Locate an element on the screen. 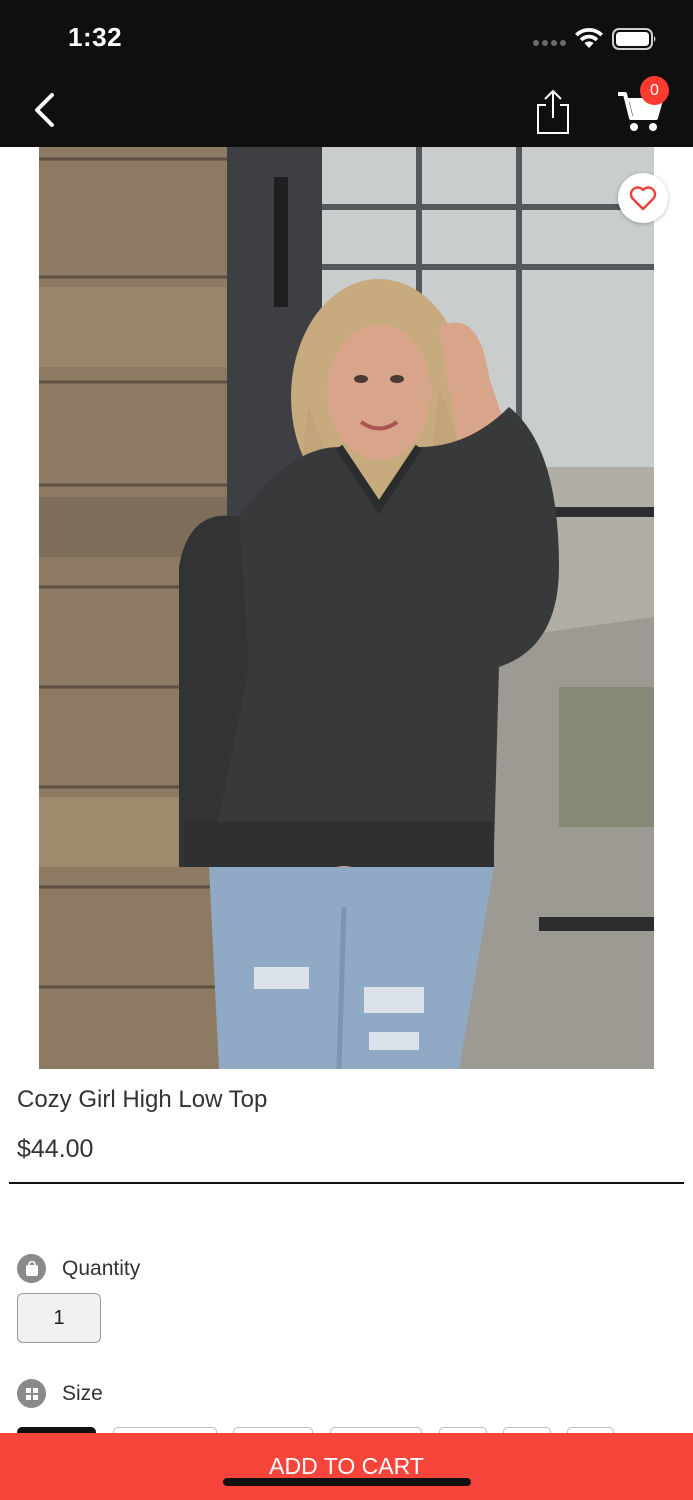  product-price: $44.00 is located at coordinates (55, 1149).